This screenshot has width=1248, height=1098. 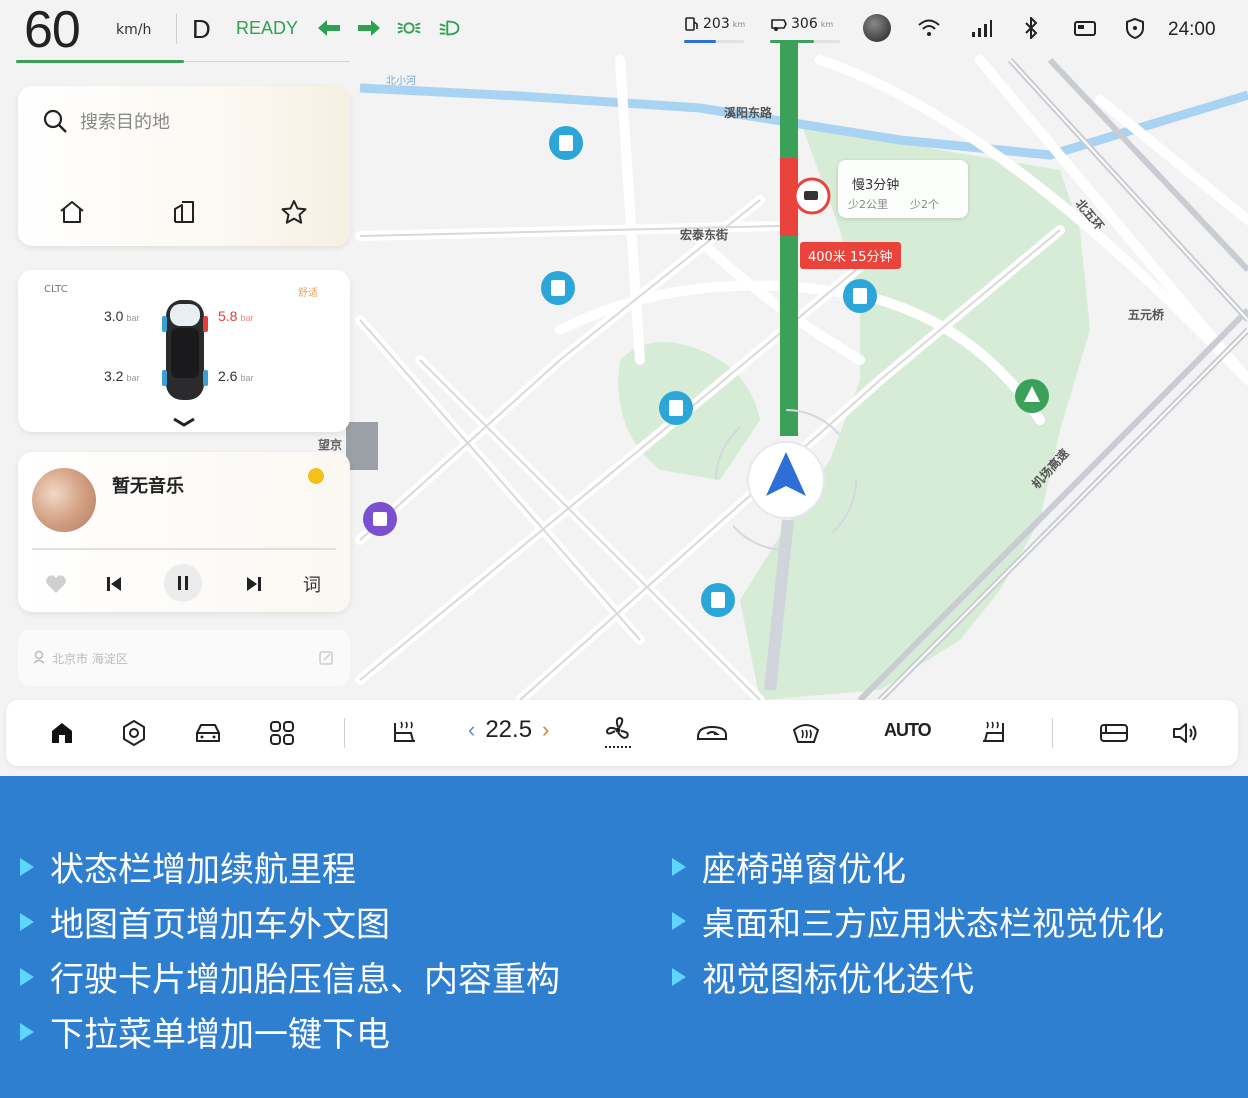 I want to click on location-text: 北京市 海淀区, so click(x=90, y=659).